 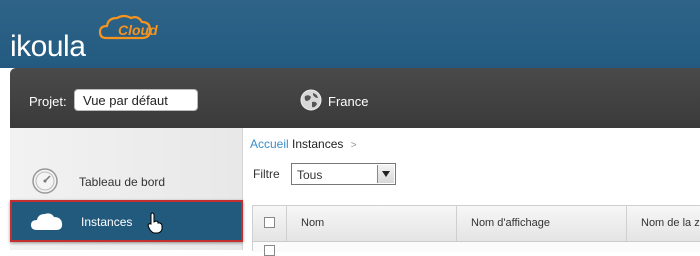 What do you see at coordinates (311, 100) in the screenshot?
I see `globe-icon` at bounding box center [311, 100].